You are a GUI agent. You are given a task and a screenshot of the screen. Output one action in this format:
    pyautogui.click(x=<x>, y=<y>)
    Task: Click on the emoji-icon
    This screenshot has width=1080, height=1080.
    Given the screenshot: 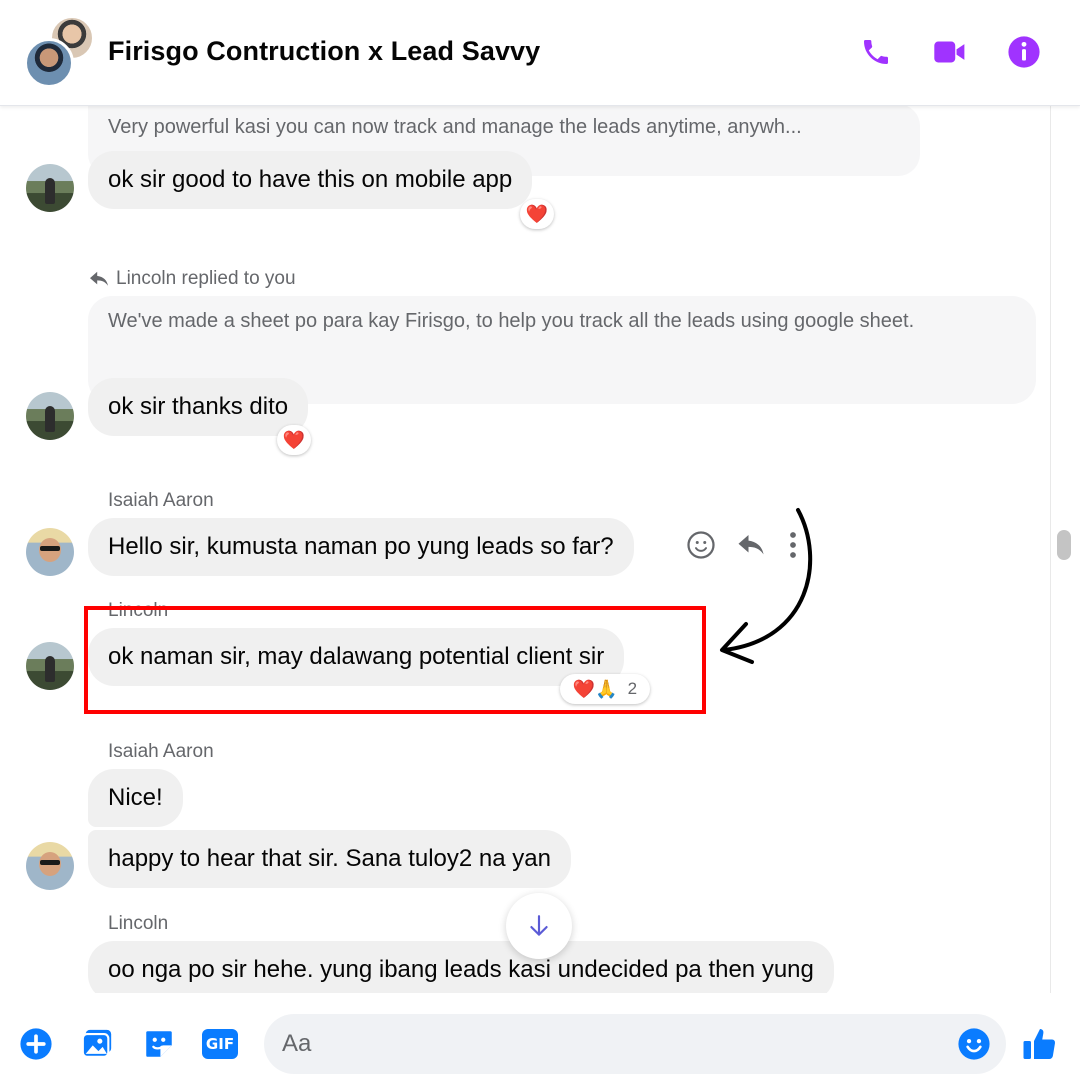 What is the action you would take?
    pyautogui.click(x=974, y=1044)
    